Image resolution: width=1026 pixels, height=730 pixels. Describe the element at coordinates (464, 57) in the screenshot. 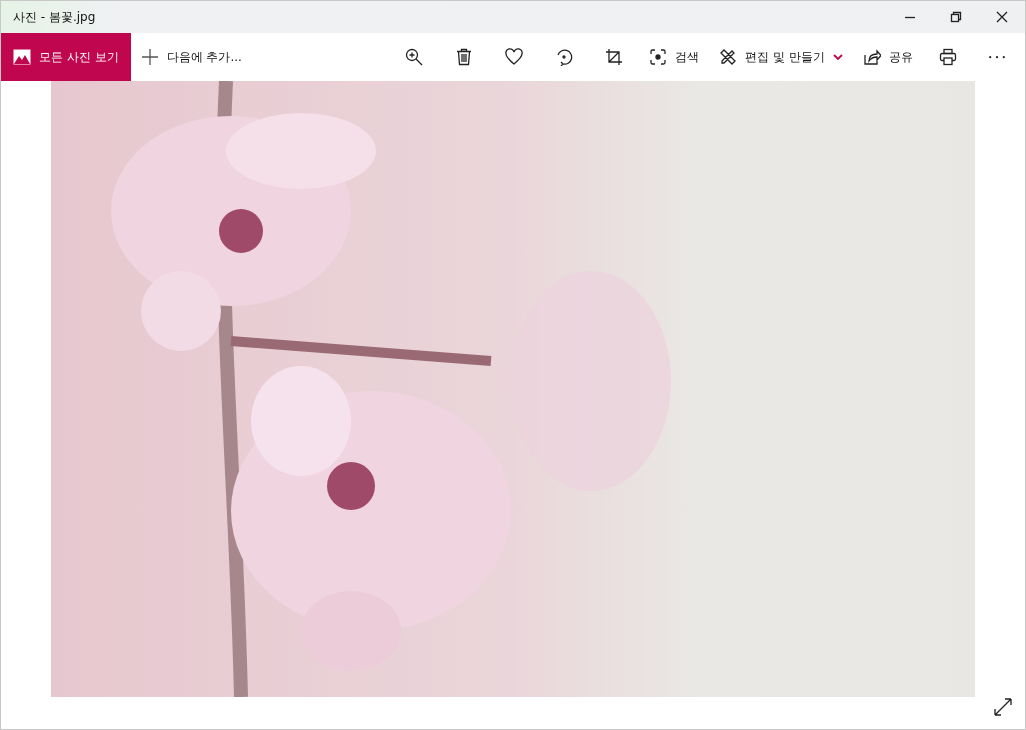

I see `trash-icon` at that location.